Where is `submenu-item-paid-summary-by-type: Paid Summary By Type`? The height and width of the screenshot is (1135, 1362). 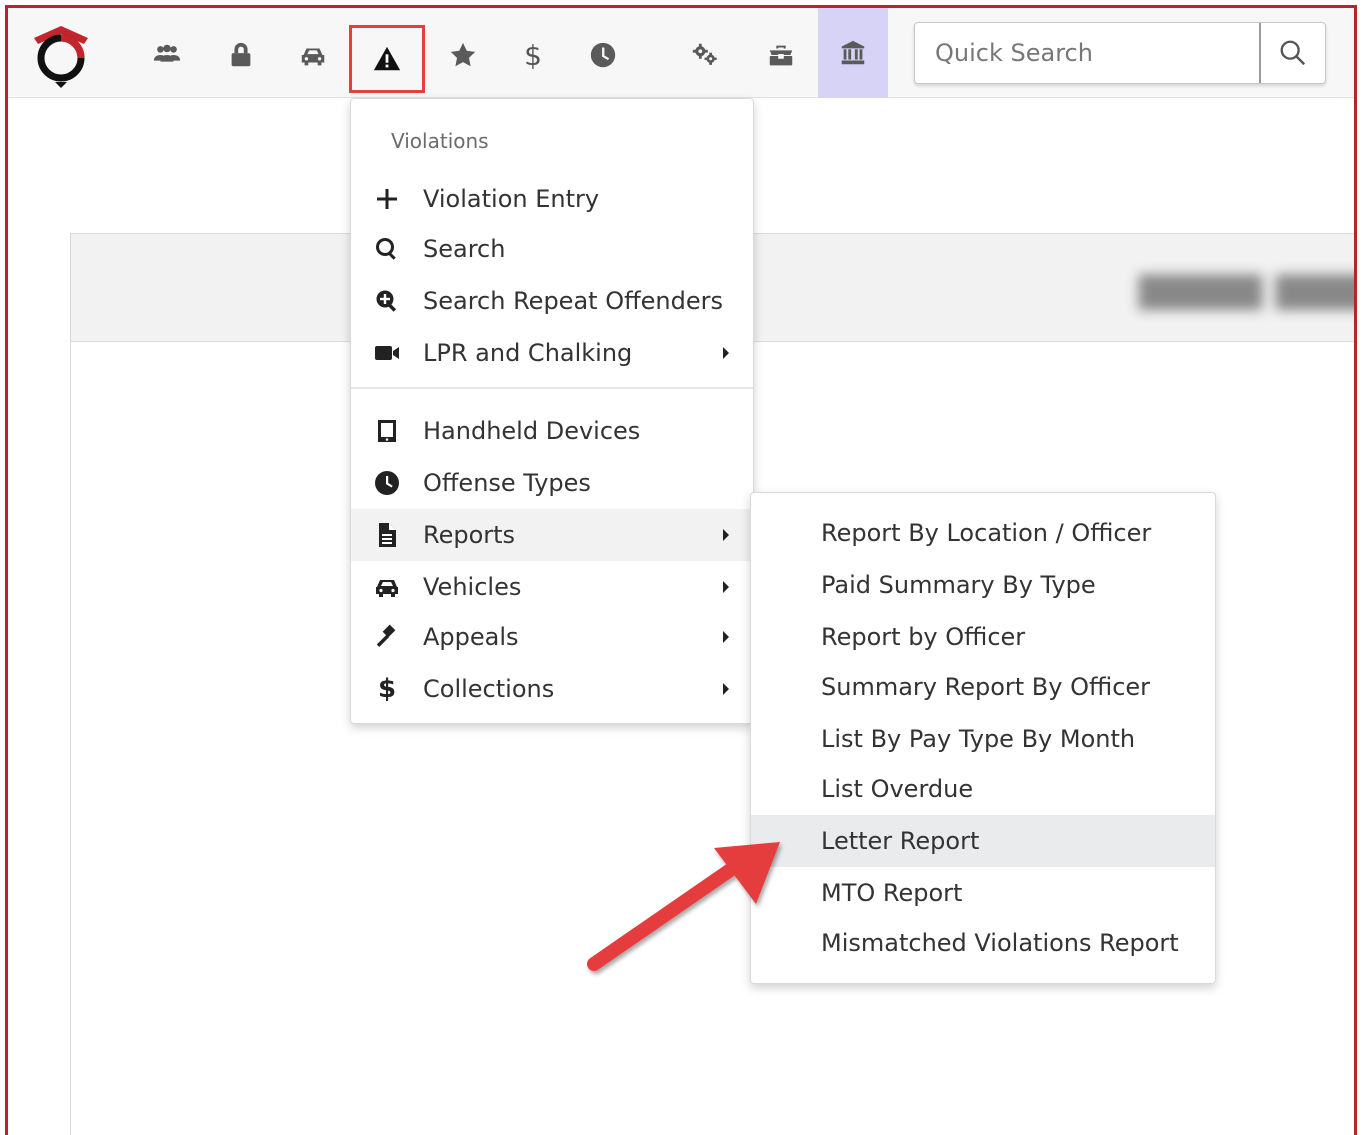
submenu-item-paid-summary-by-type: Paid Summary By Type is located at coordinates (983, 585).